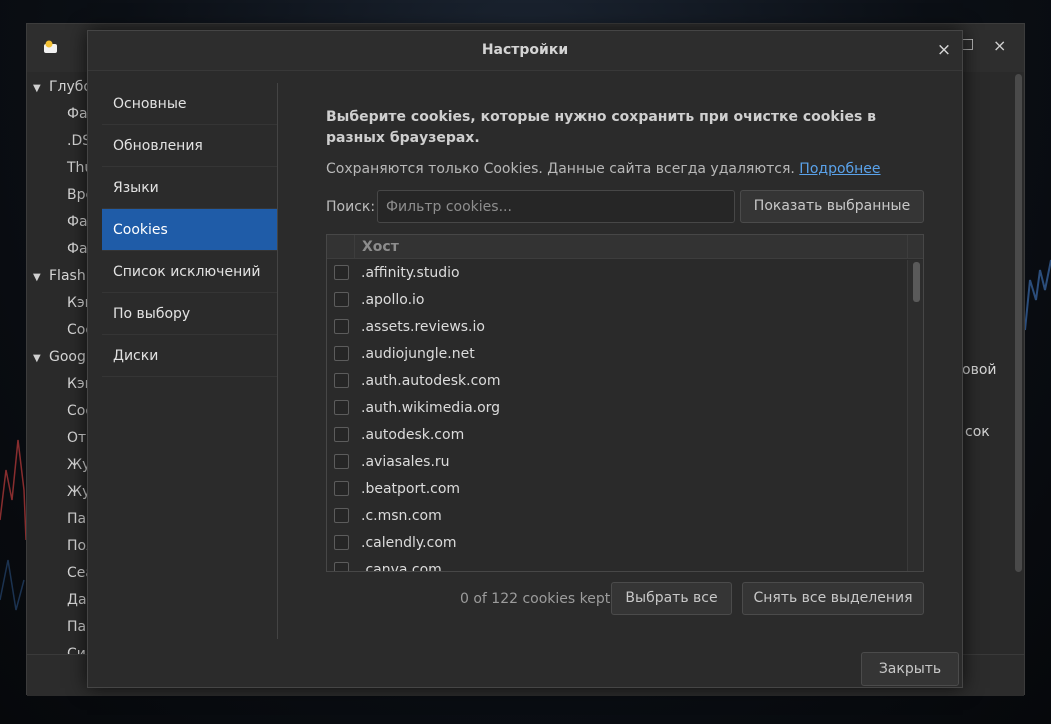 This screenshot has width=1051, height=724. I want to click on host-cell: .affinity.studio, so click(410, 273).